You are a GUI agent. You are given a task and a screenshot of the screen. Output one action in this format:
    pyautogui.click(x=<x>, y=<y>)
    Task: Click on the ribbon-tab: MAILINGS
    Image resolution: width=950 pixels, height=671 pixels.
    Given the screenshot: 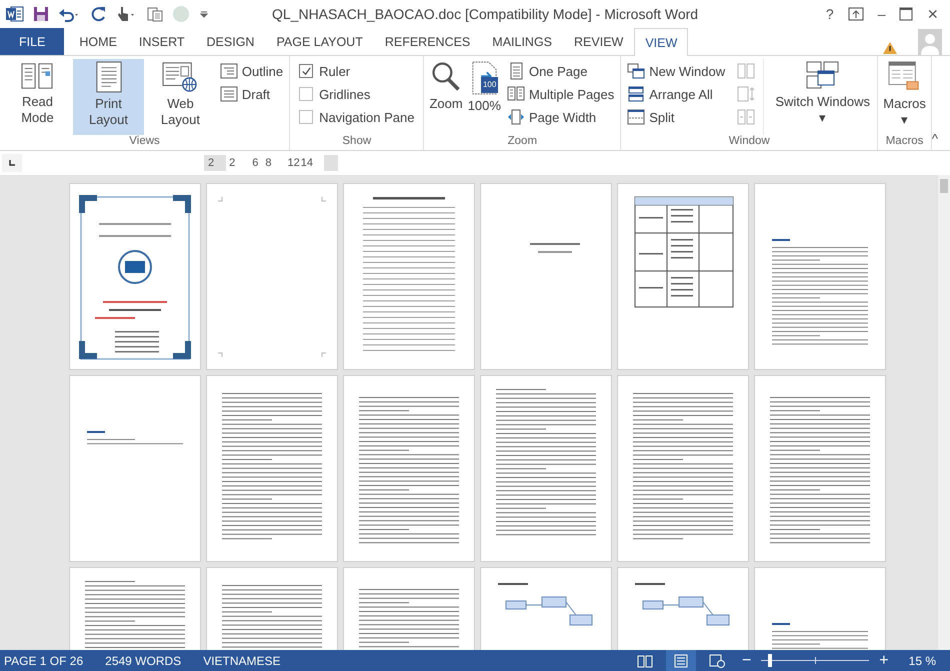 What is the action you would take?
    pyautogui.click(x=522, y=41)
    